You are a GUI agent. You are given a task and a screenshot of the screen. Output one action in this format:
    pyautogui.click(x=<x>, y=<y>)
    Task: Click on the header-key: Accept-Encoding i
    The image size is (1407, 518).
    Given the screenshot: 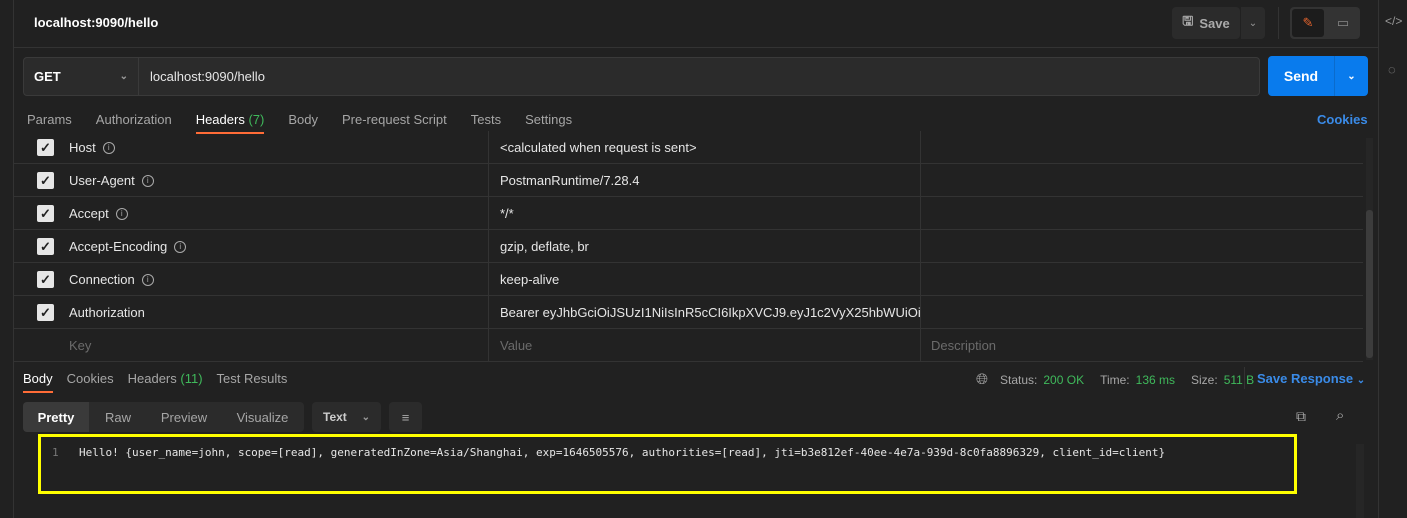 What is the action you would take?
    pyautogui.click(x=279, y=246)
    